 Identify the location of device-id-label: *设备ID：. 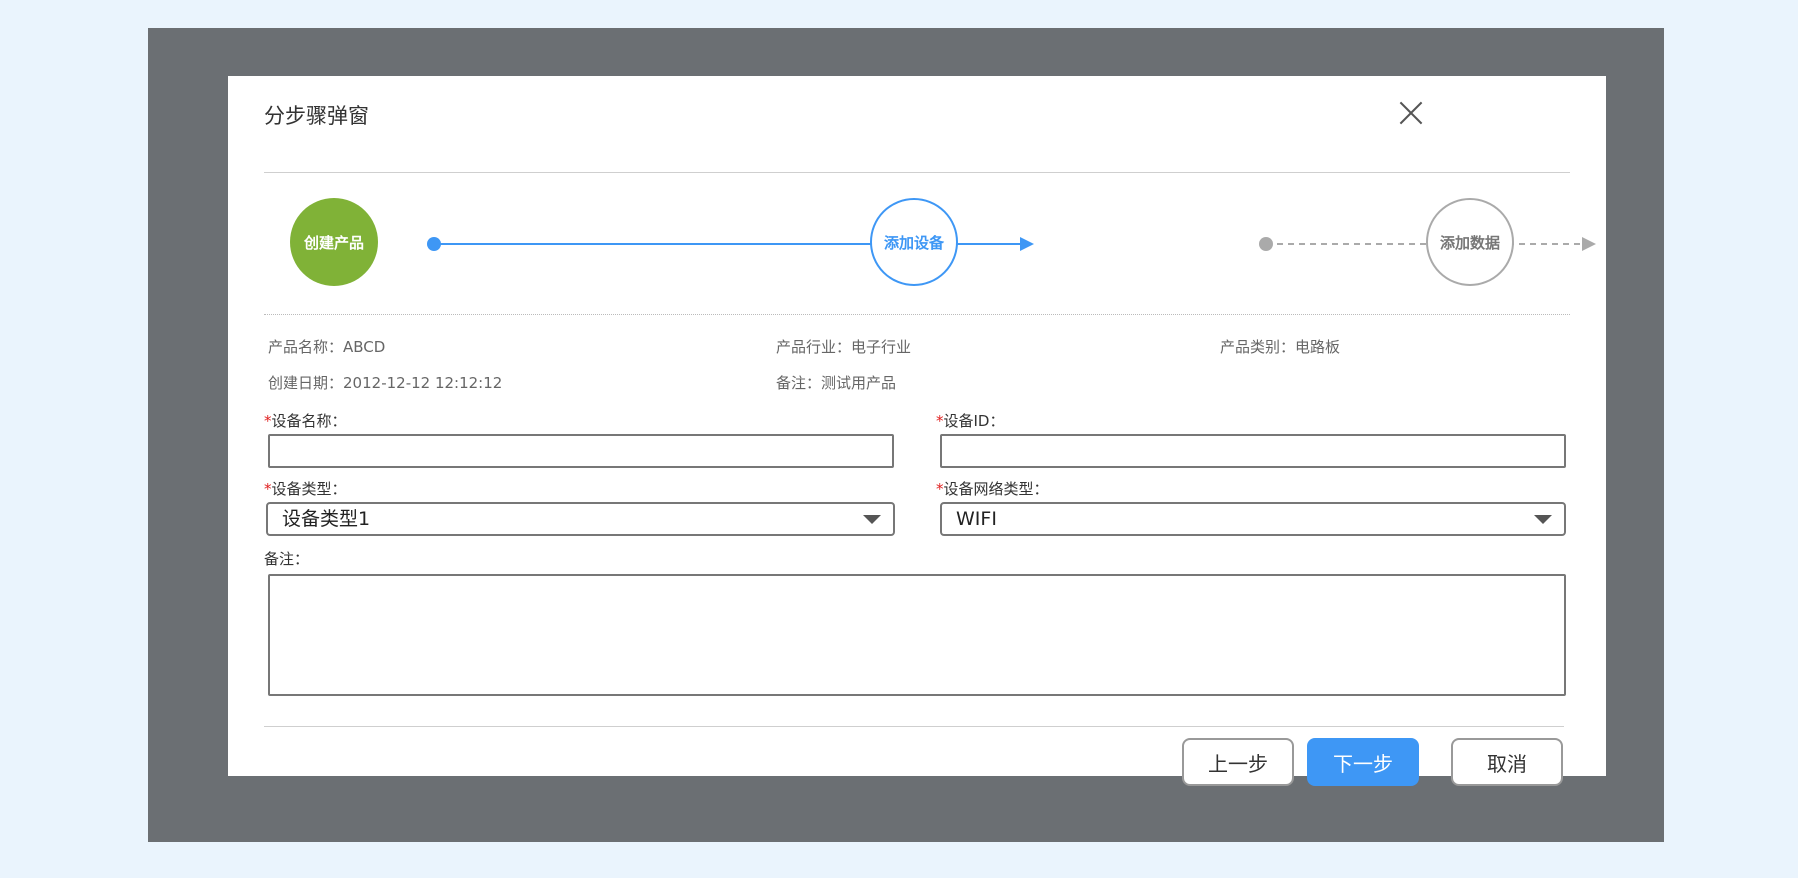
(970, 421).